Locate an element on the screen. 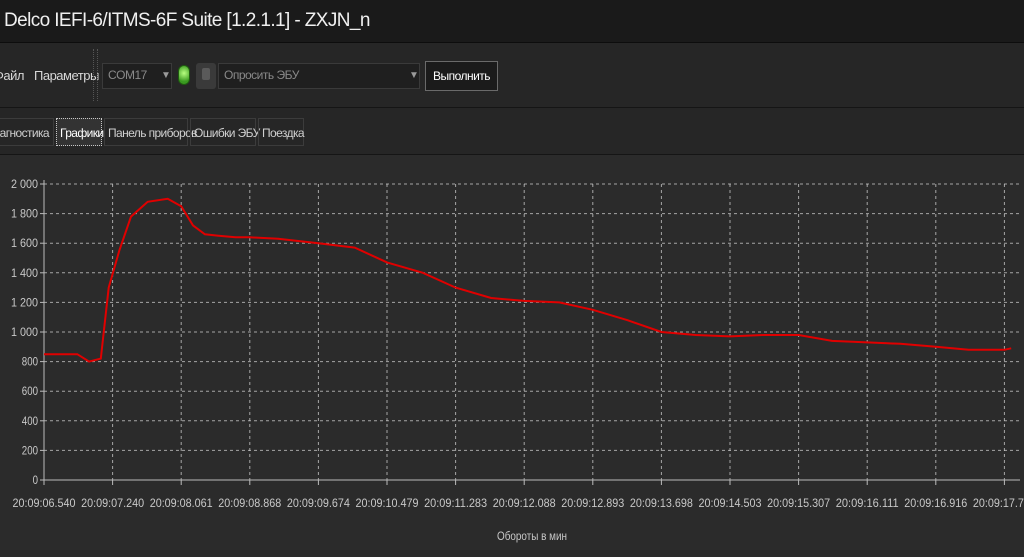  y-tick-label: 200 is located at coordinates (30, 450).